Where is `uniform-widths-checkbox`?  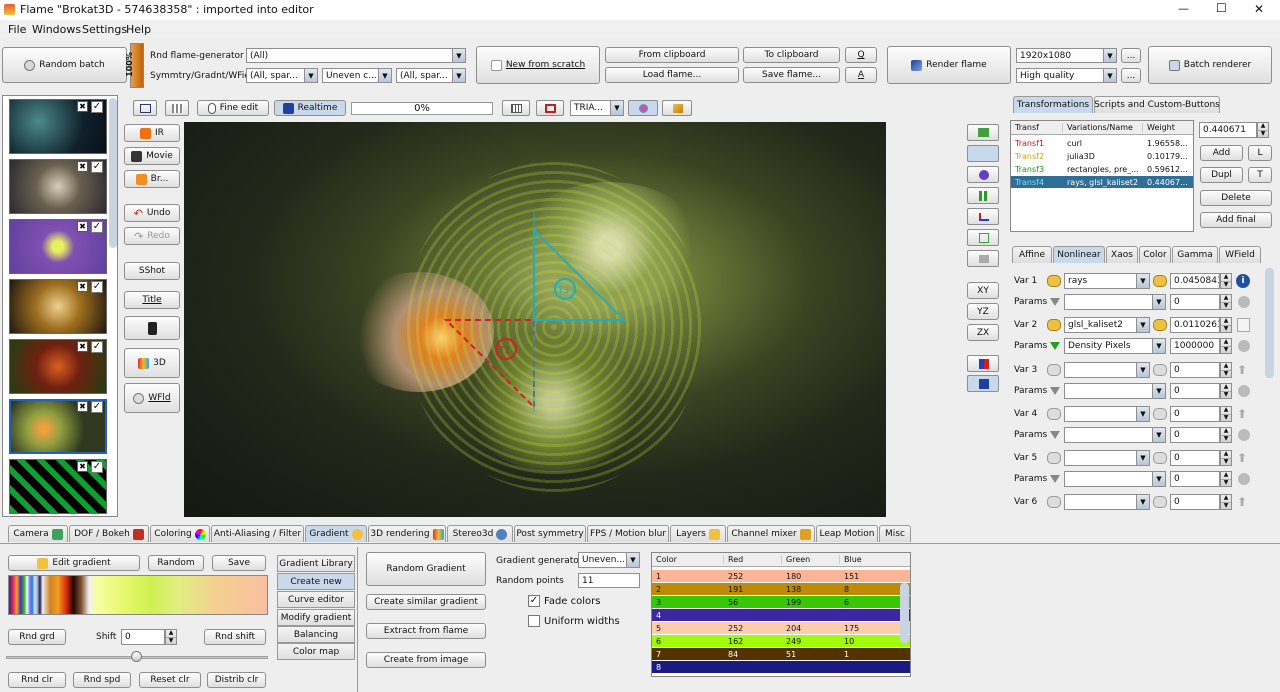
uniform-widths-checkbox is located at coordinates (534, 621).